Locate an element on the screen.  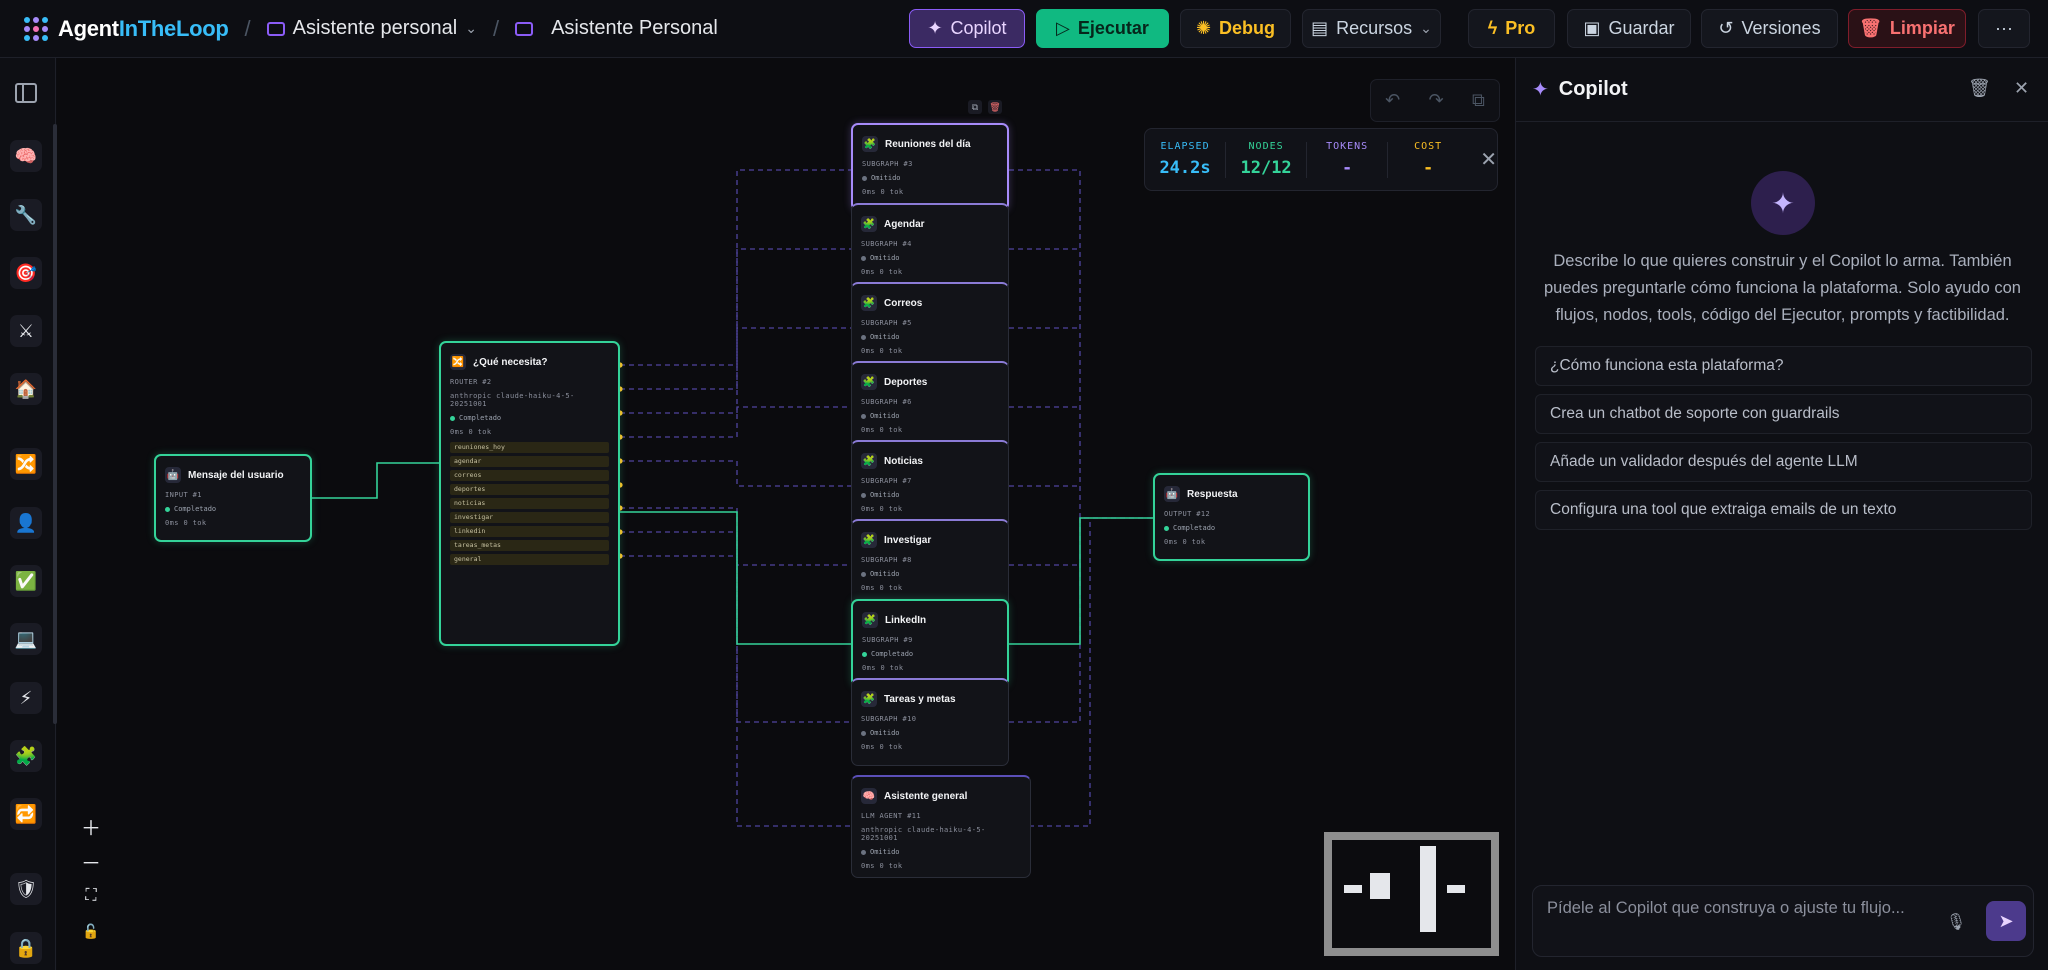
sparkle-badge-icon: ✦ is located at coordinates (1783, 203).